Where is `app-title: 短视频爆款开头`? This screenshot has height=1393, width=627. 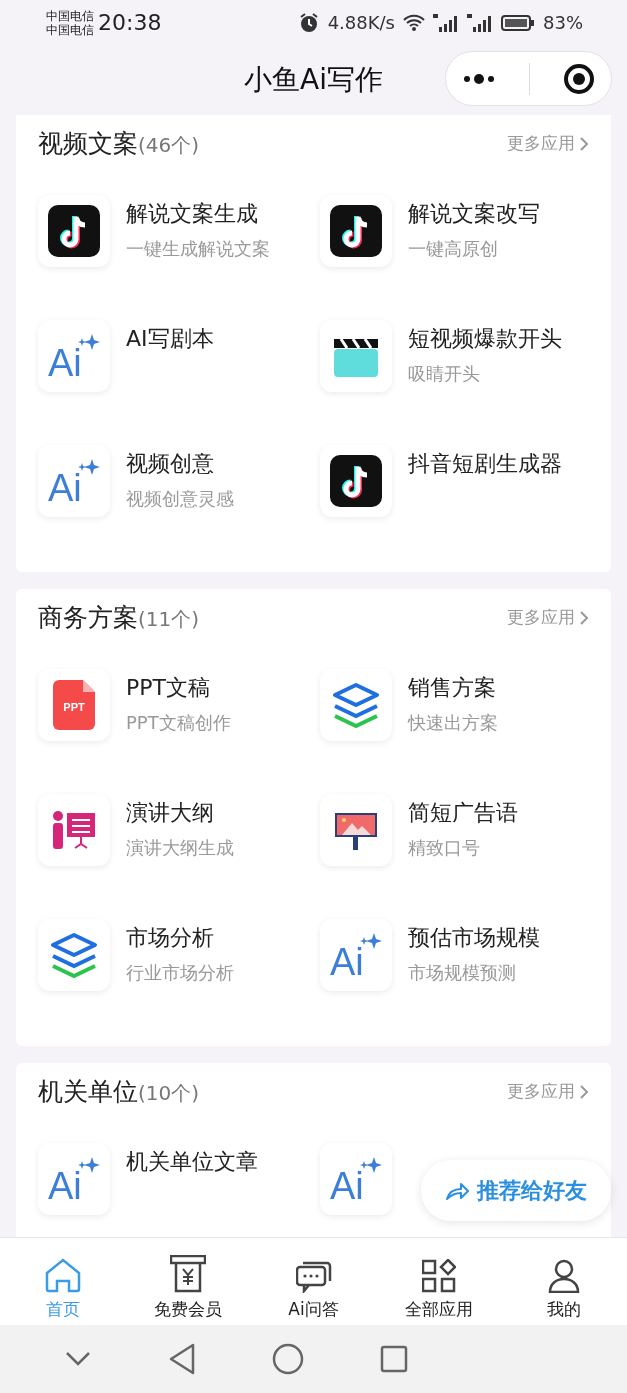
app-title: 短视频爆款开头 is located at coordinates (484, 339).